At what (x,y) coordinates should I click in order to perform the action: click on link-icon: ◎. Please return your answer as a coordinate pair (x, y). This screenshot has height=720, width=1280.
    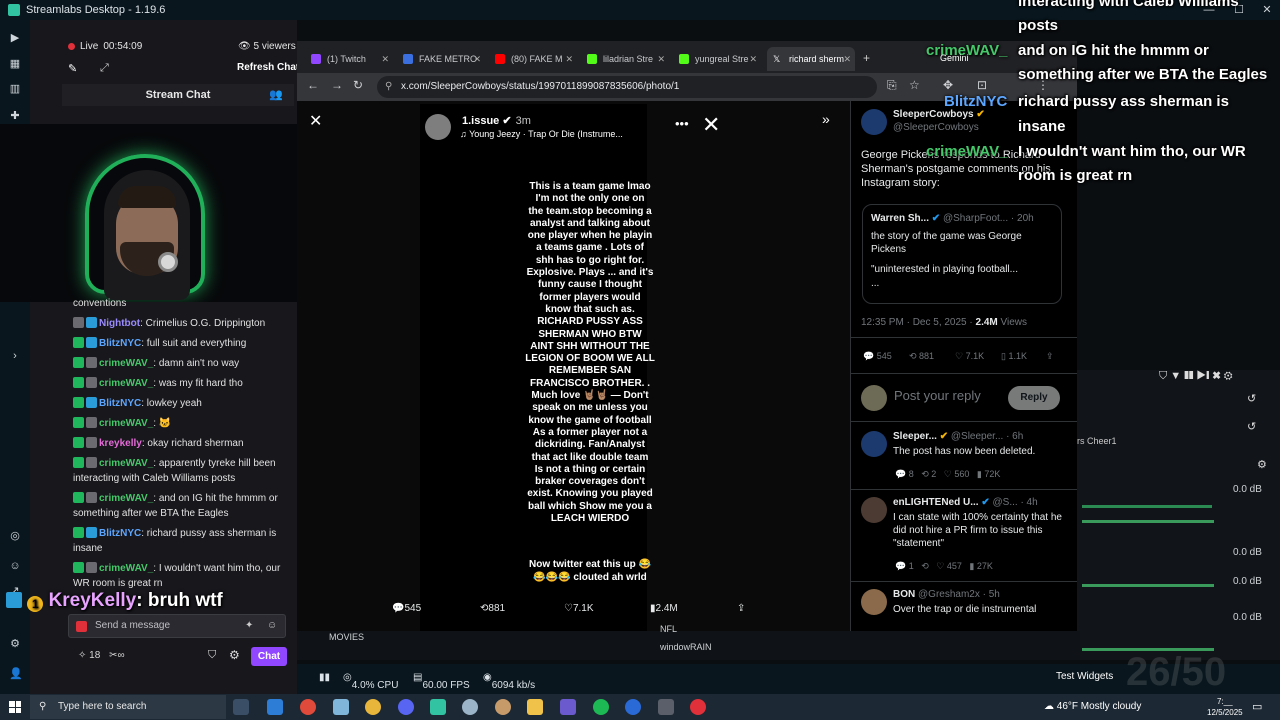
    Looking at the image, I should click on (15, 536).